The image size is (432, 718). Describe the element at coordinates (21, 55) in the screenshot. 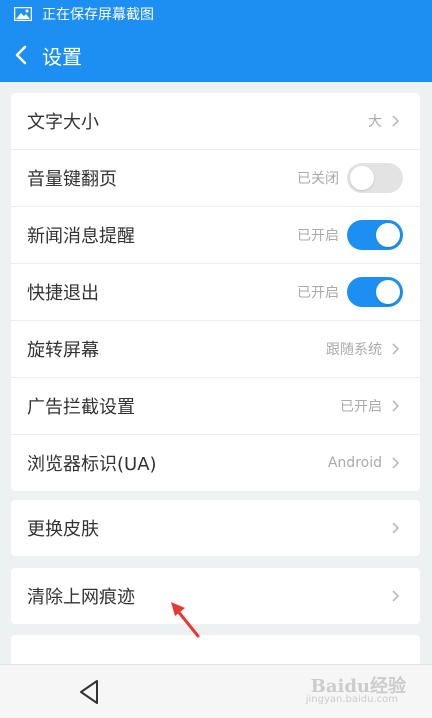

I see `chevron-left-icon` at that location.